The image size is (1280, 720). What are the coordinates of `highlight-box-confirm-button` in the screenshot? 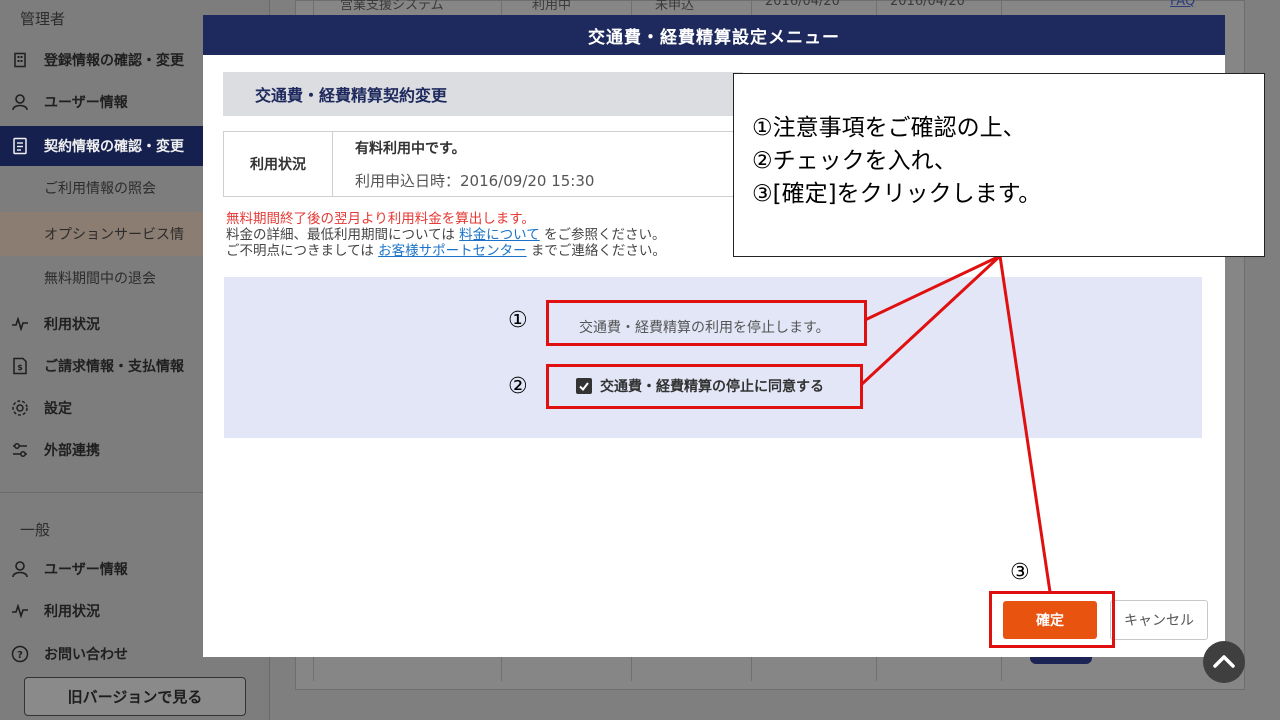 It's located at (1052, 619).